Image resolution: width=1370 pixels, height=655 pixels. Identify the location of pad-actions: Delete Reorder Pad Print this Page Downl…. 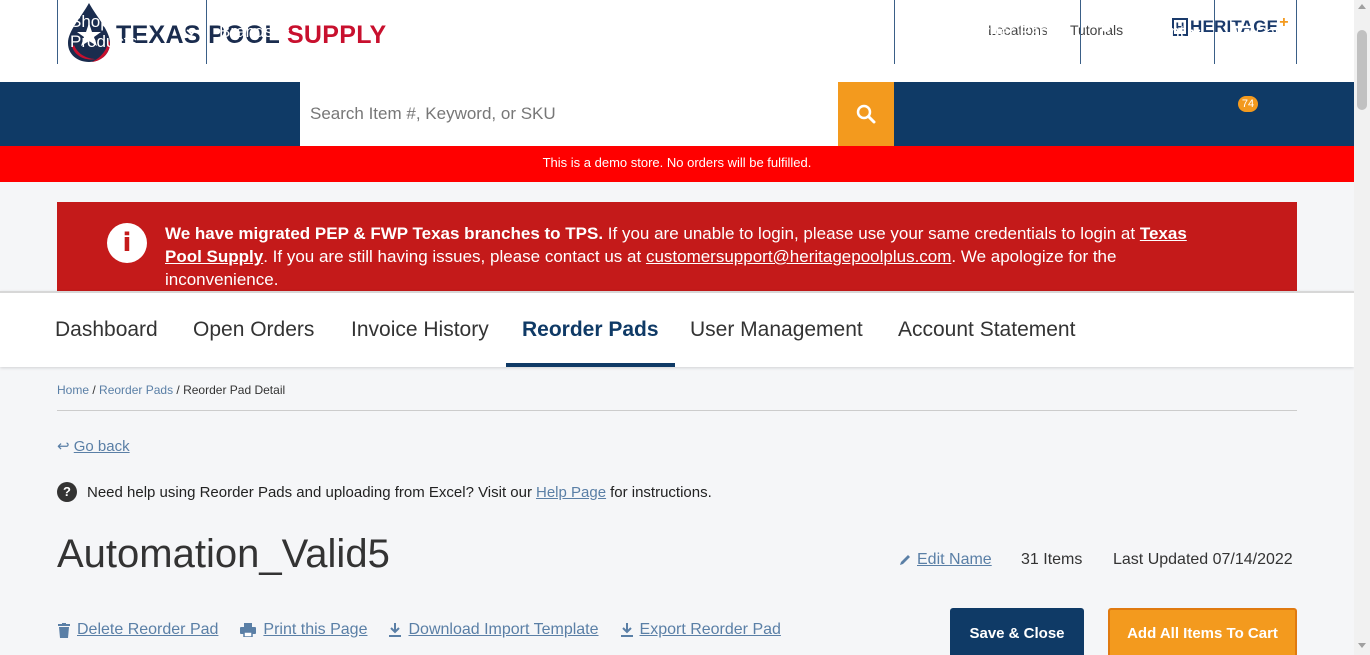
(430, 630).